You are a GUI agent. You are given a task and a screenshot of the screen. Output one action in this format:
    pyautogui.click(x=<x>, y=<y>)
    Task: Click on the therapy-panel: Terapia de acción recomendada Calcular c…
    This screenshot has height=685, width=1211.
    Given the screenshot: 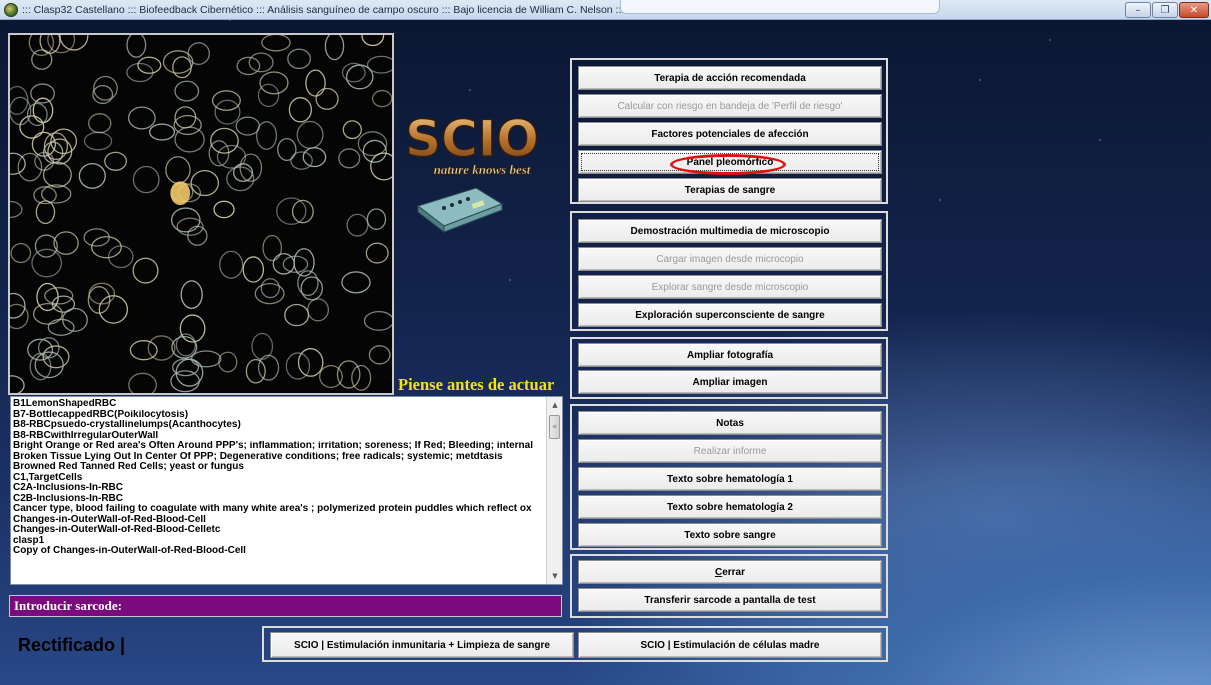 What is the action you would take?
    pyautogui.click(x=729, y=131)
    